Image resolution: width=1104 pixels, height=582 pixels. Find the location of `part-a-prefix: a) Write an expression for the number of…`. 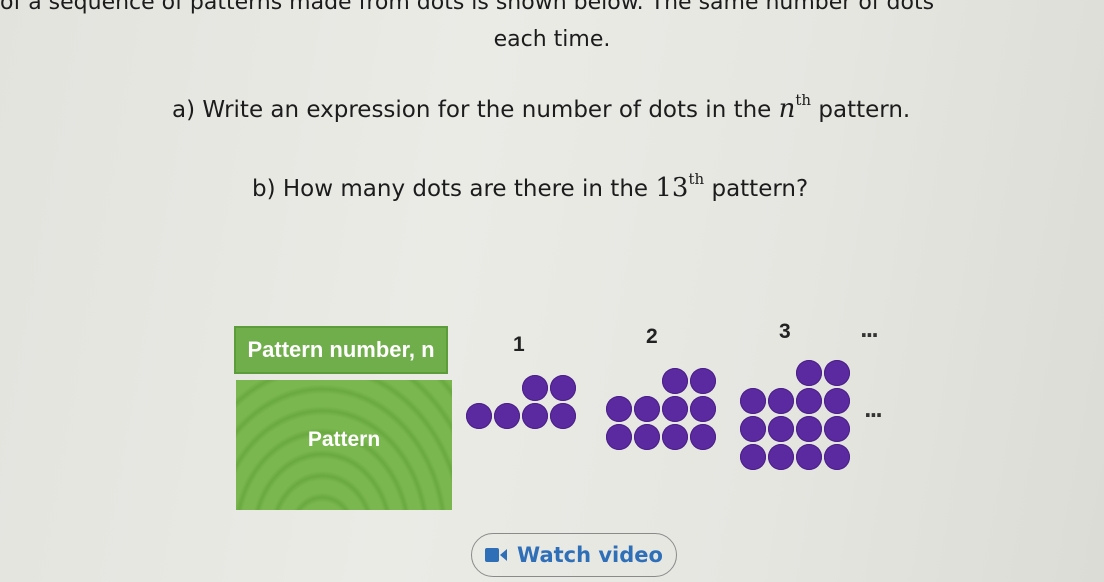

part-a-prefix: a) Write an expression for the number of… is located at coordinates (472, 110).